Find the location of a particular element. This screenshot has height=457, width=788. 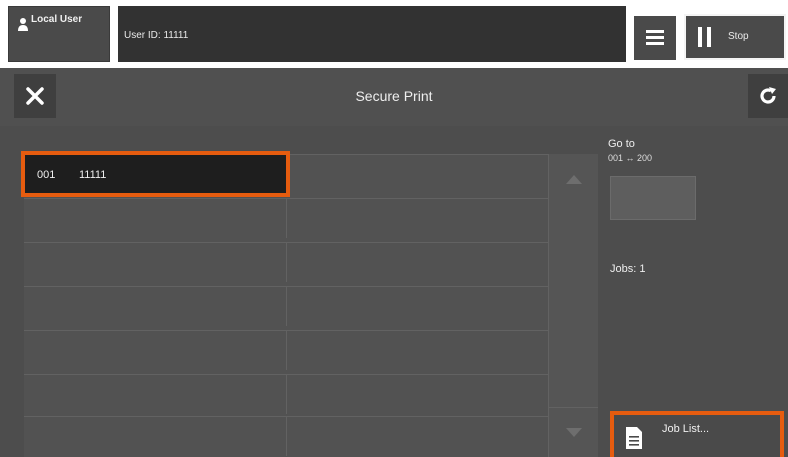

scroll-down-button is located at coordinates (574, 432).